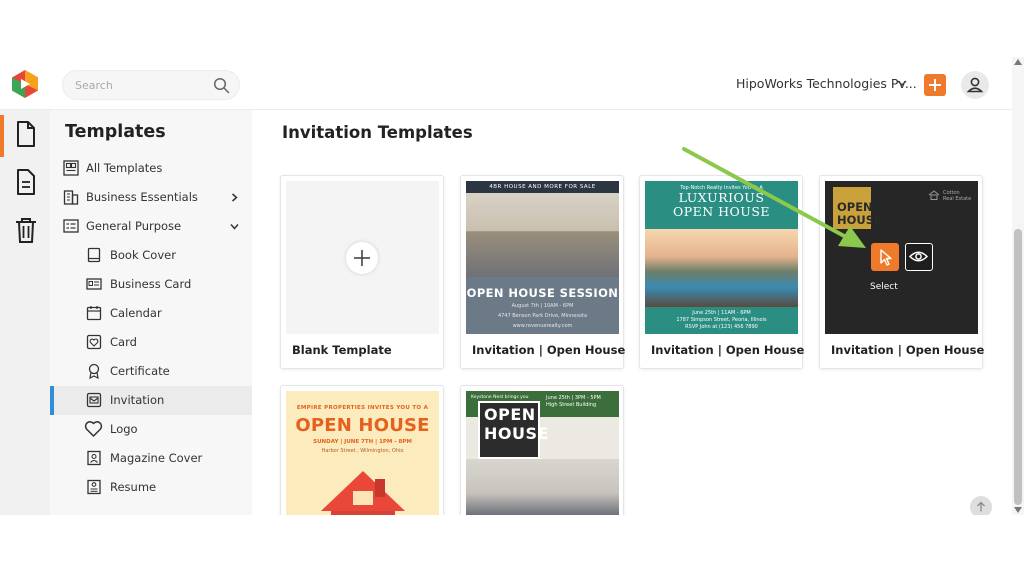  Describe the element at coordinates (143, 85) in the screenshot. I see `search-input` at that location.